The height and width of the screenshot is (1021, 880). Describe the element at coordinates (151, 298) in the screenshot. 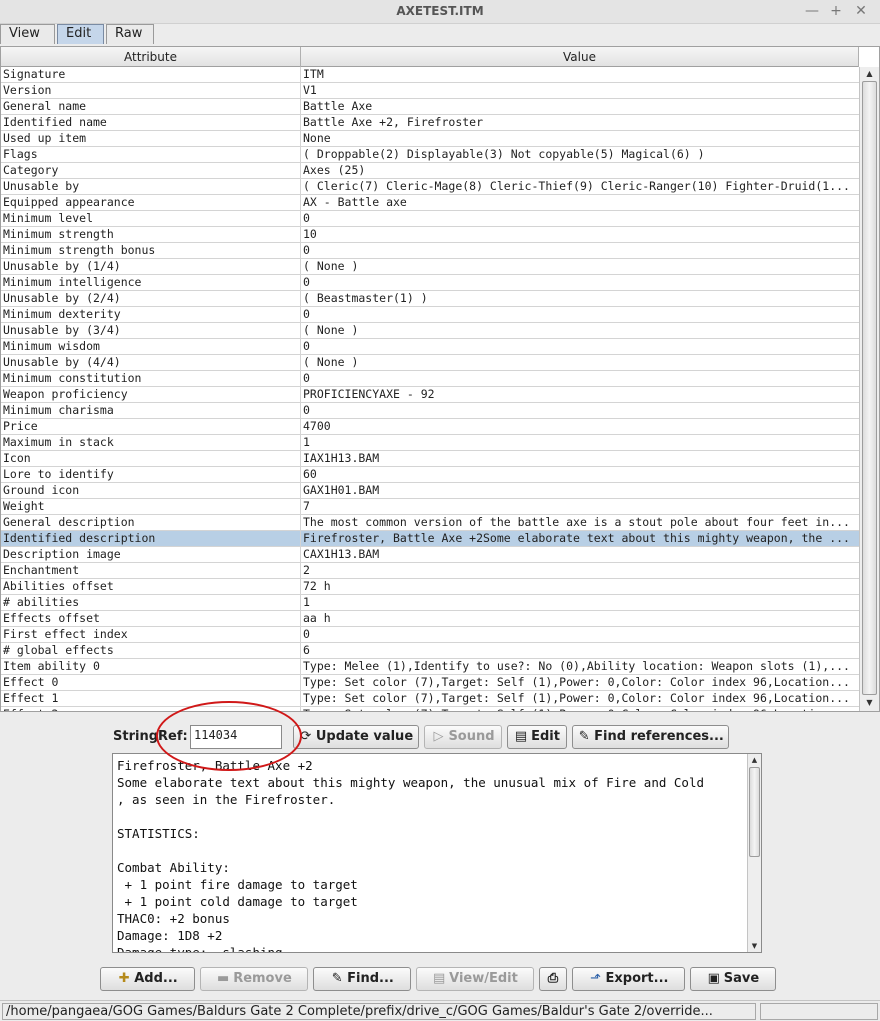

I see `attribute-cell: Unusable by (2/4)` at that location.